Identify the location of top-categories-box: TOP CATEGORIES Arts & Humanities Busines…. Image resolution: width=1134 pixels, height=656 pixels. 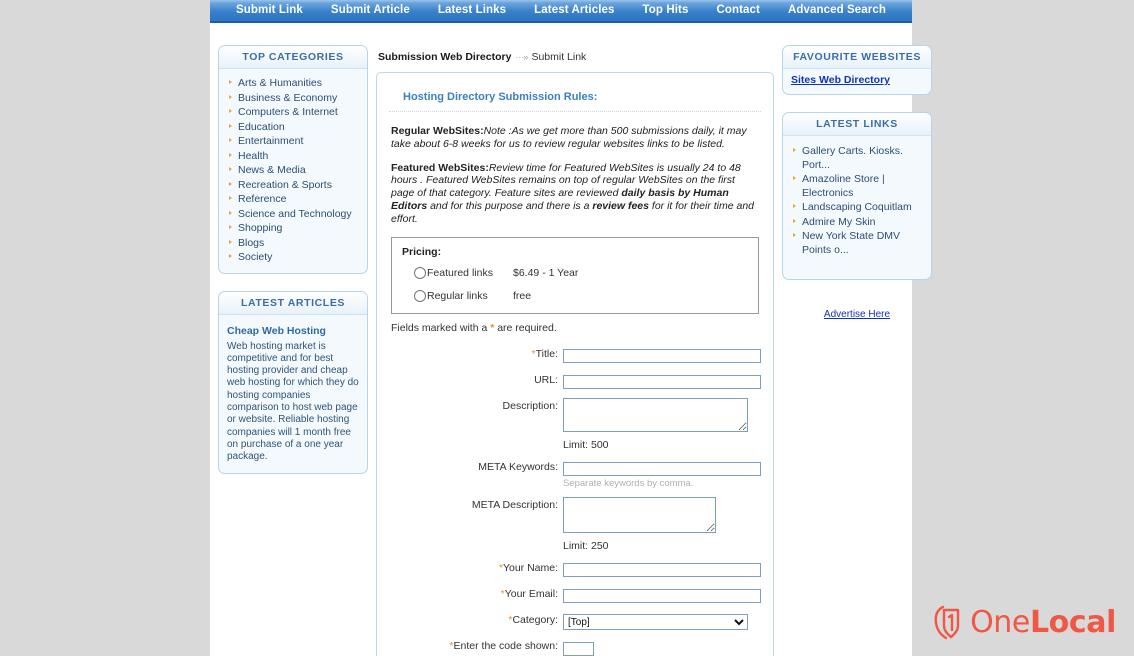
(293, 159).